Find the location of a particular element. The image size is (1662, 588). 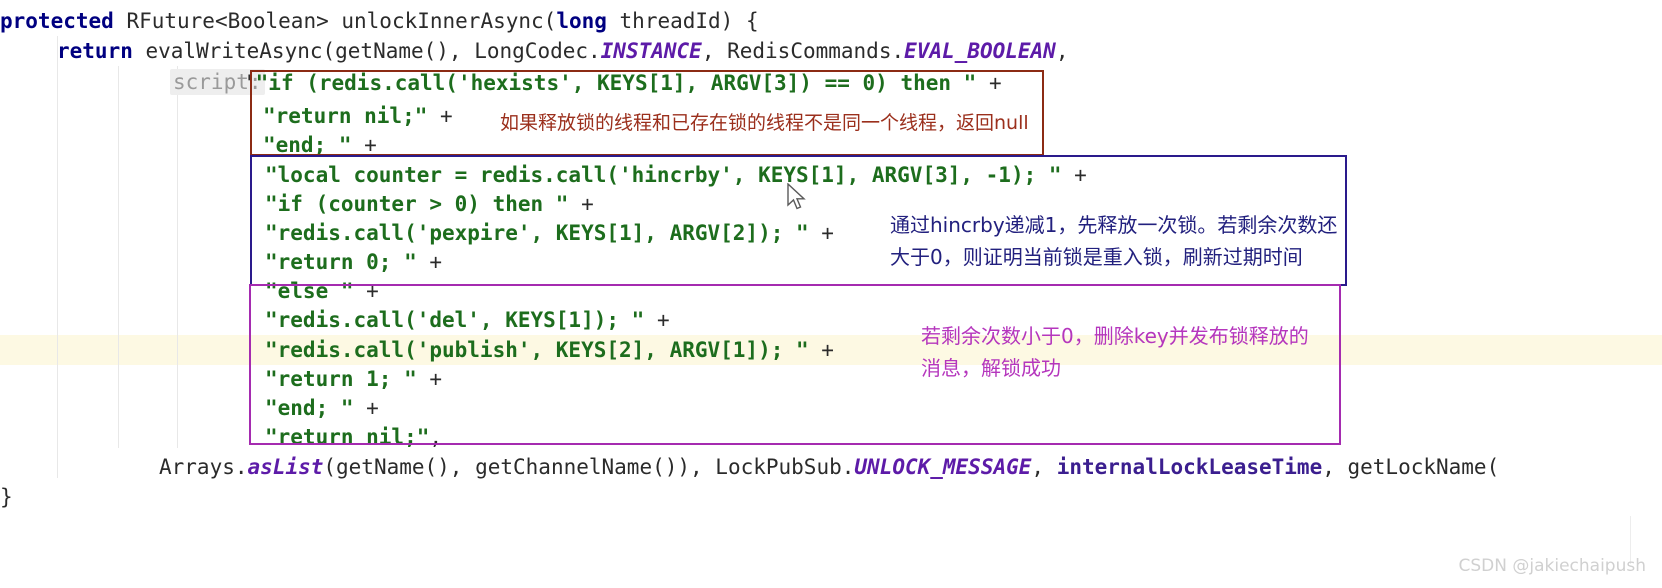

code-line-script-7: "return 0; " + is located at coordinates (353, 262).